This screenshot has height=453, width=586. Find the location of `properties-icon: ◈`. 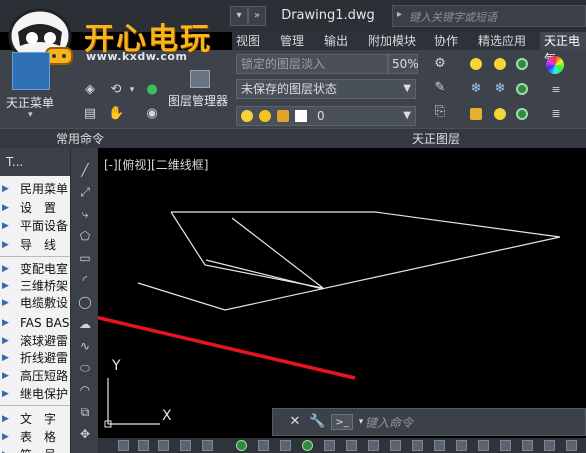

properties-icon: ◈ is located at coordinates (90, 90).